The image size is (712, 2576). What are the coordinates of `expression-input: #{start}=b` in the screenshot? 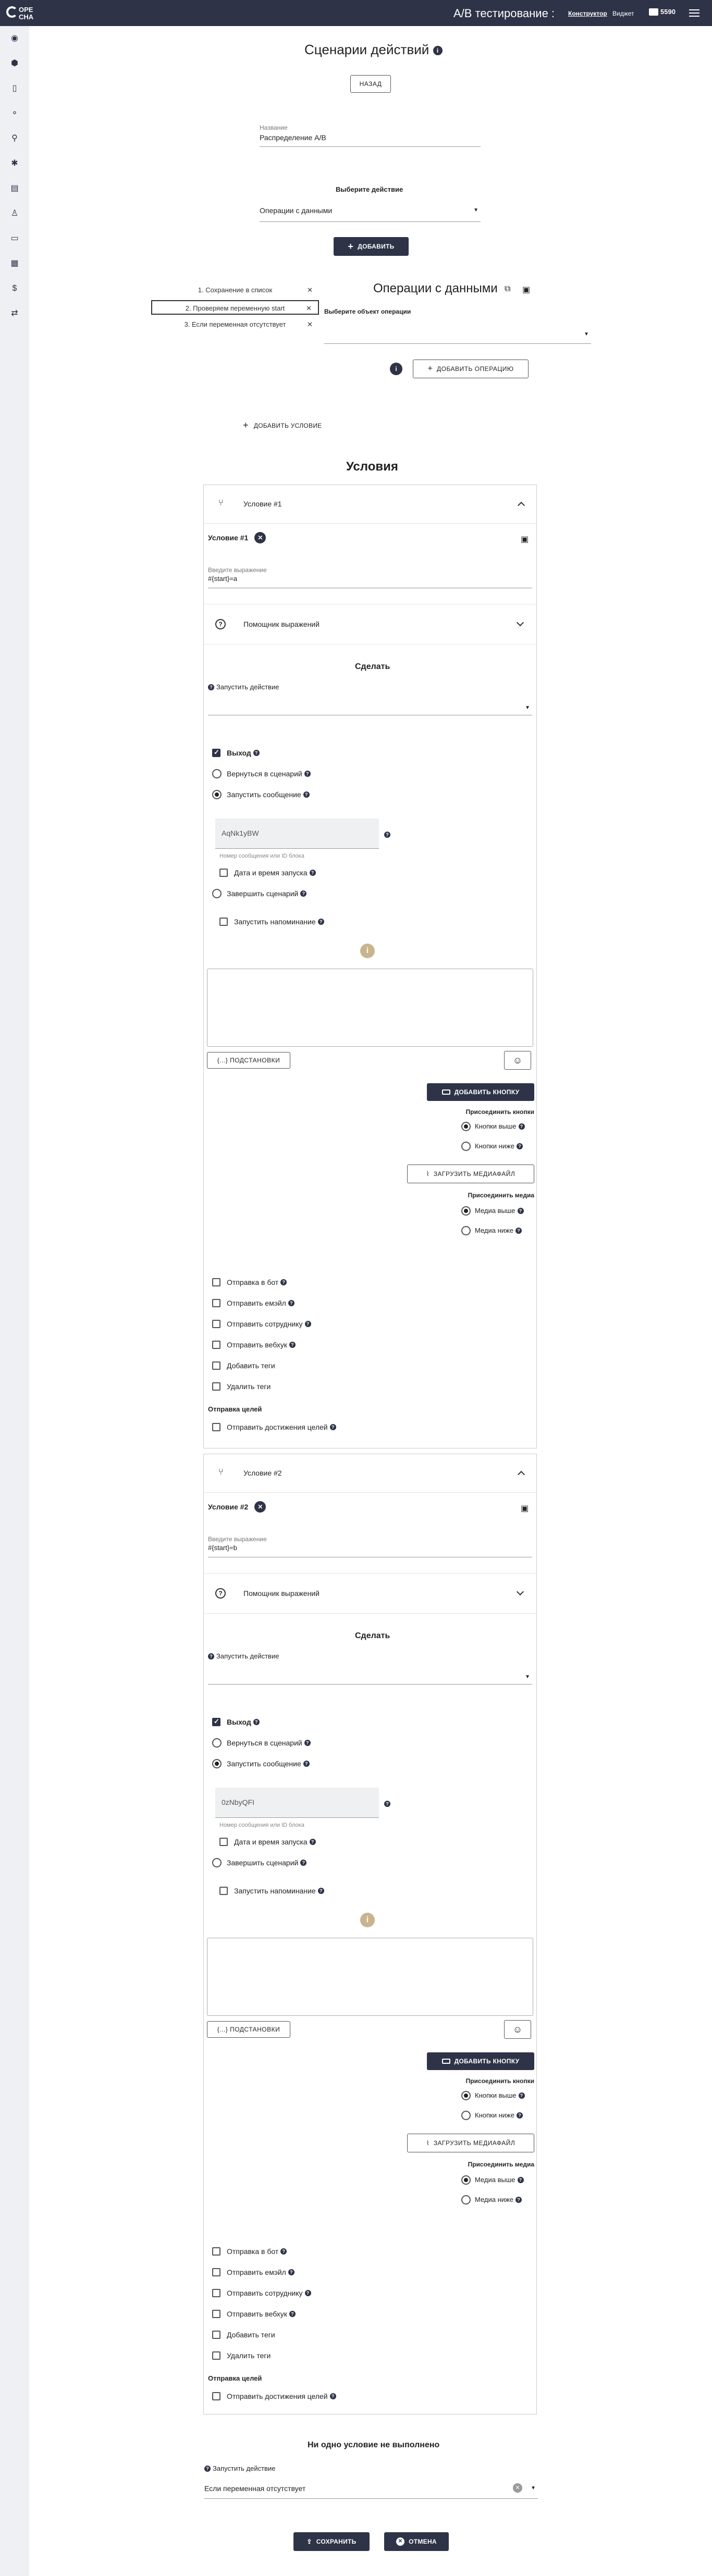 It's located at (370, 1550).